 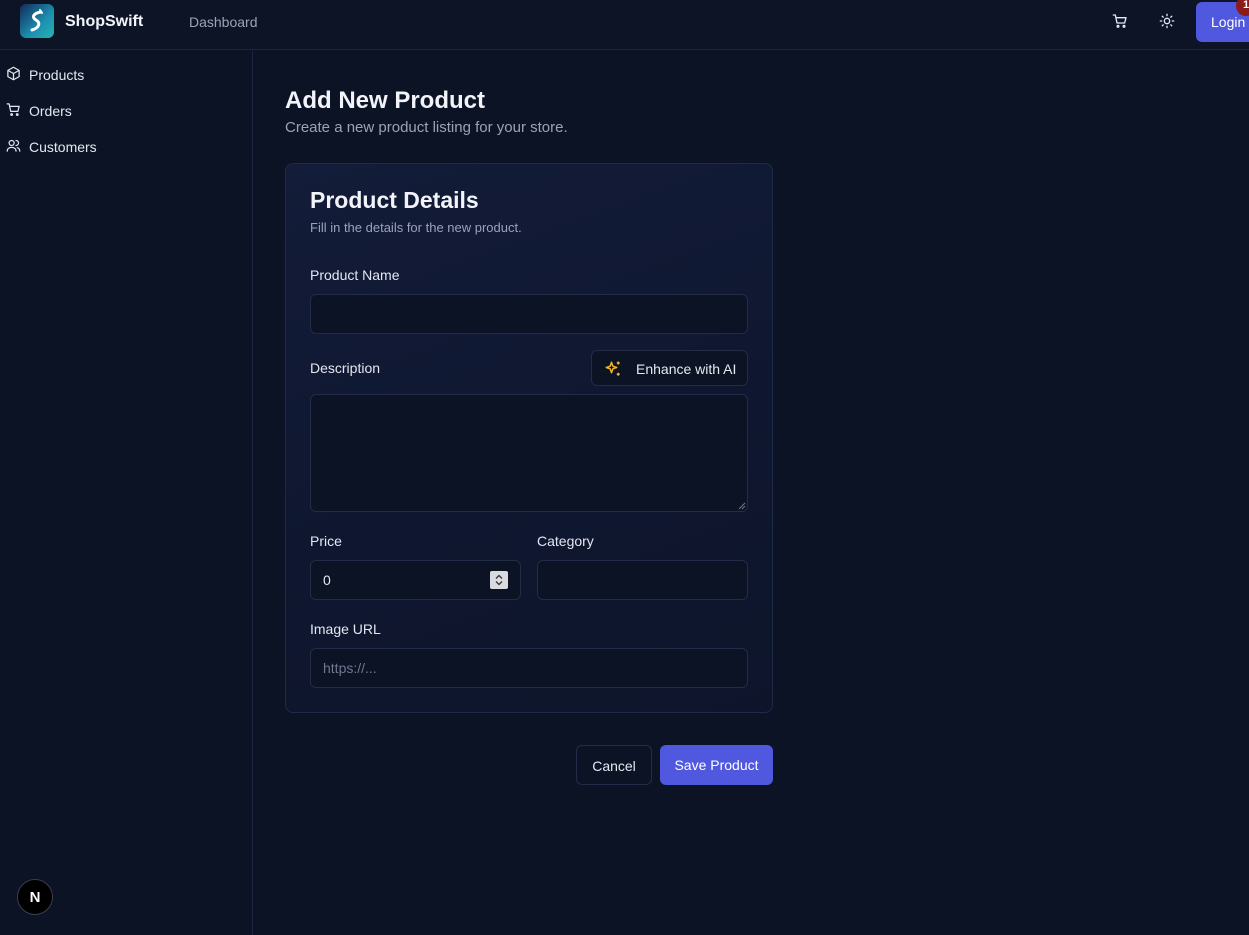 I want to click on sidebar-item-products: Products, so click(x=126, y=74).